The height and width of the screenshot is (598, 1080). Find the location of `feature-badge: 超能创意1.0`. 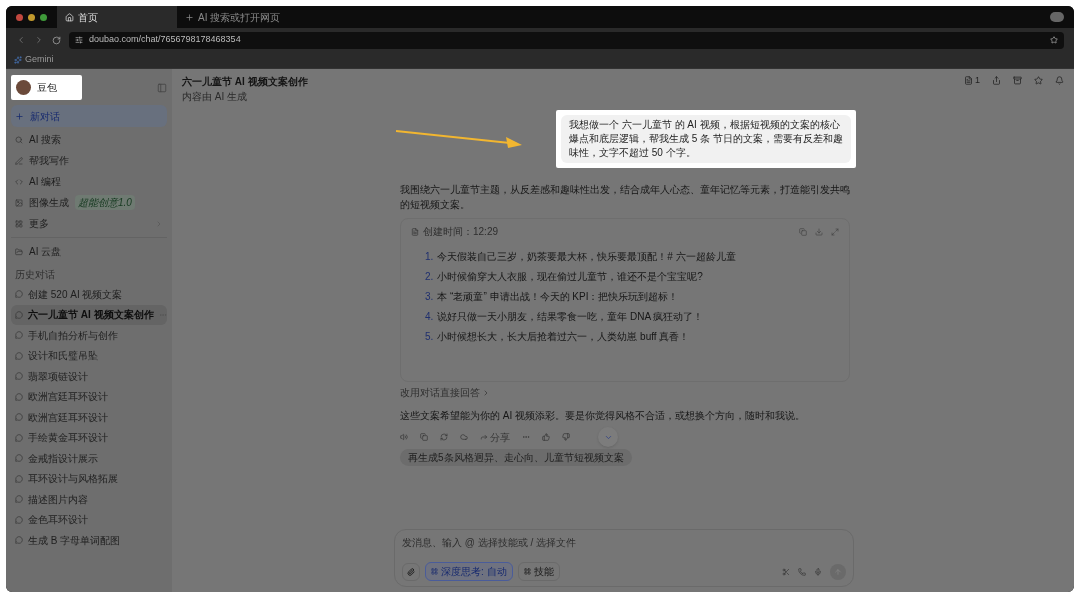

feature-badge: 超能创意1.0 is located at coordinates (105, 202).